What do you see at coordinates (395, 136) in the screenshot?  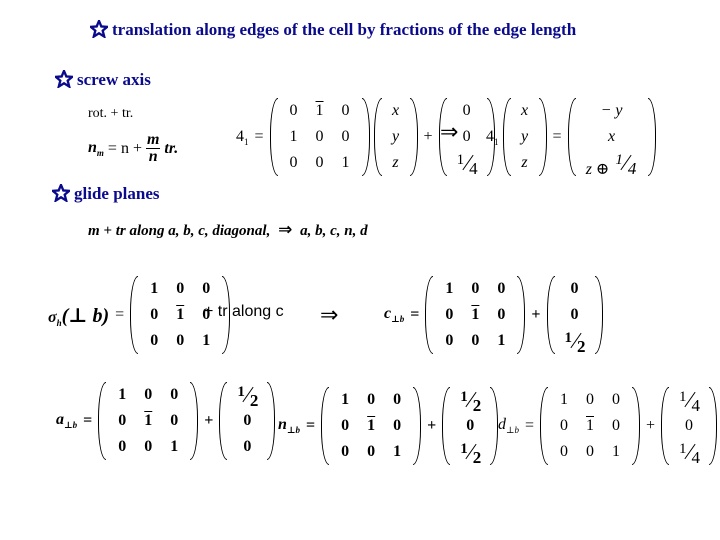 I see `vector-cell: y` at bounding box center [395, 136].